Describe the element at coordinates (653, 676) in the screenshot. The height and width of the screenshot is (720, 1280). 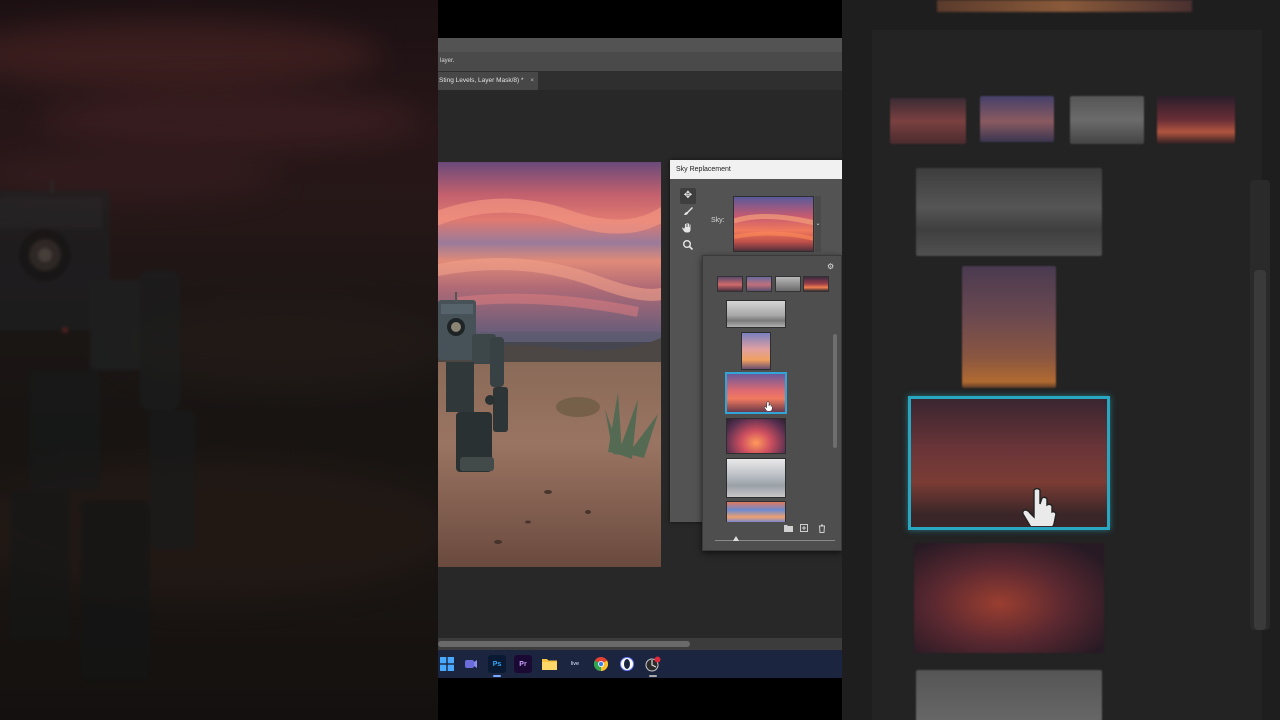
I see `running-app-indicator` at that location.